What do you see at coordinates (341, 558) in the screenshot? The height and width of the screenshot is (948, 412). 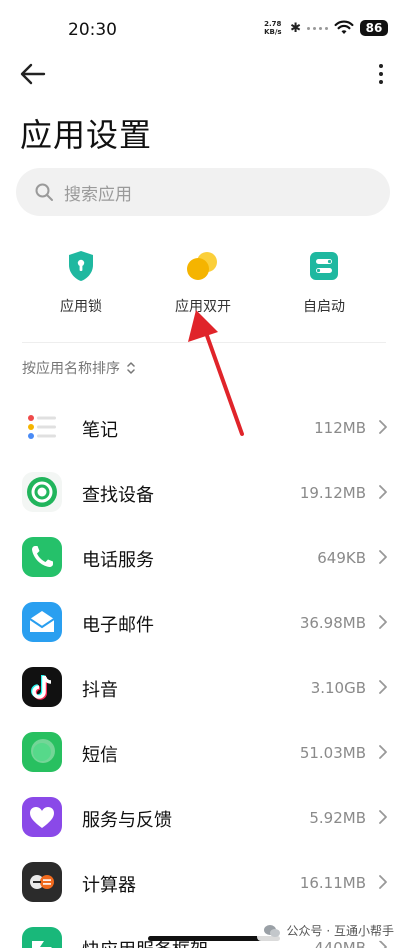 I see `app-size: 649KB` at bounding box center [341, 558].